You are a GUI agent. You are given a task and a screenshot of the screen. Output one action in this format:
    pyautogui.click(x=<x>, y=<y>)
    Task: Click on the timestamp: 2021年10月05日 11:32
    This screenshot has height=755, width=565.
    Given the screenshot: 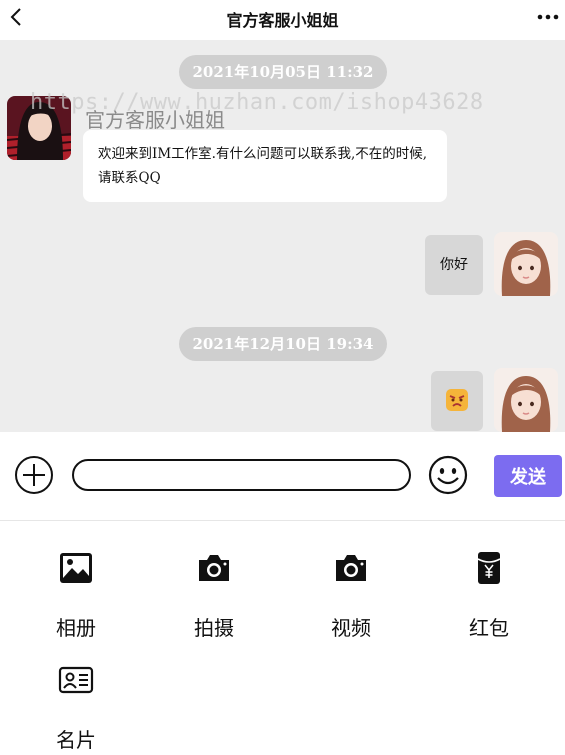 What is the action you would take?
    pyautogui.click(x=283, y=72)
    